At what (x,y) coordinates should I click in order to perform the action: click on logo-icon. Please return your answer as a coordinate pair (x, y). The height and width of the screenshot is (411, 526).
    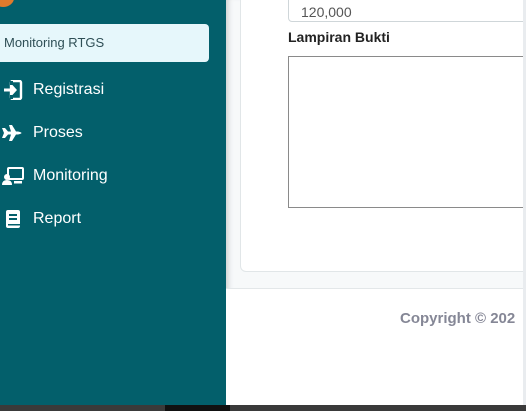
    Looking at the image, I should click on (7, 3).